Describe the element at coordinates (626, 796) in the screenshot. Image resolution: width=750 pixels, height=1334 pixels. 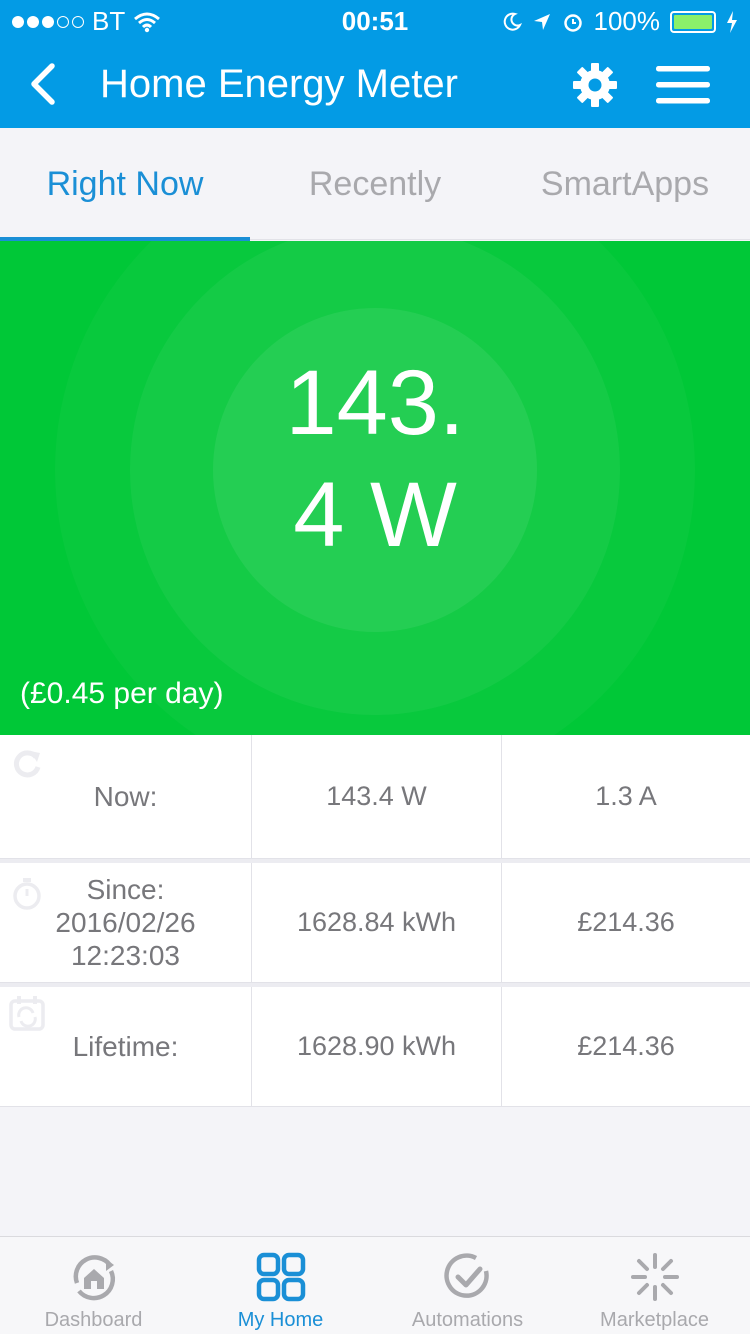
I see `row-extra: 1.3 A` at that location.